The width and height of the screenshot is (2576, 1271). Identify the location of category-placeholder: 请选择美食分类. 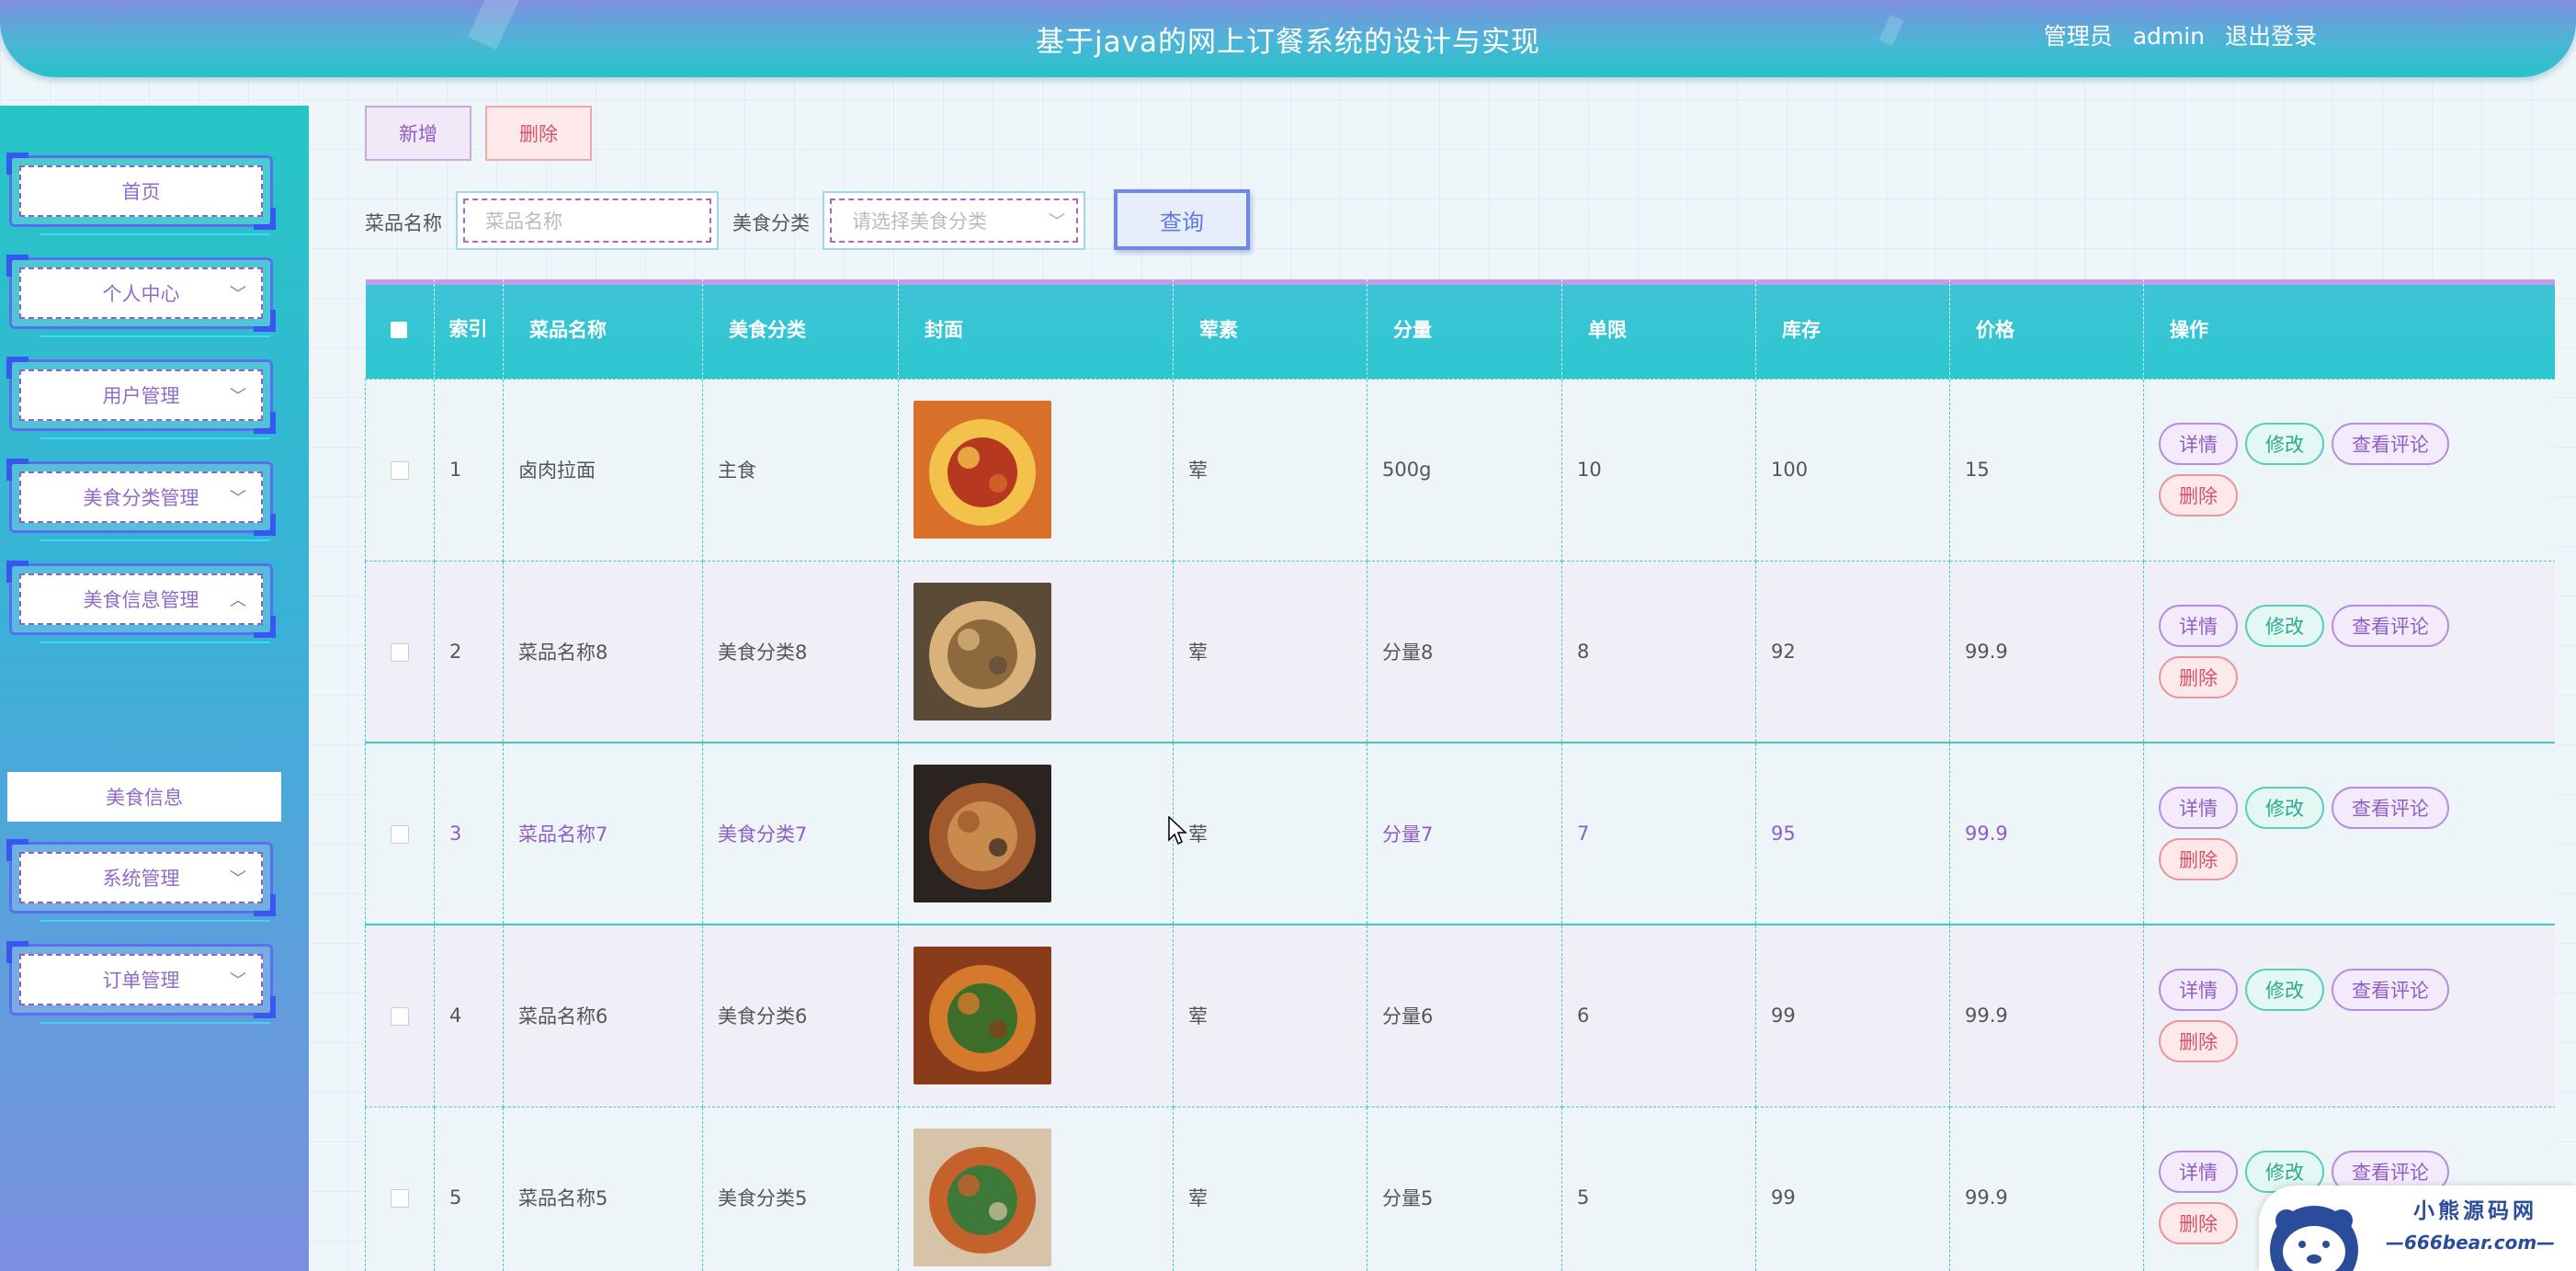
(954, 221).